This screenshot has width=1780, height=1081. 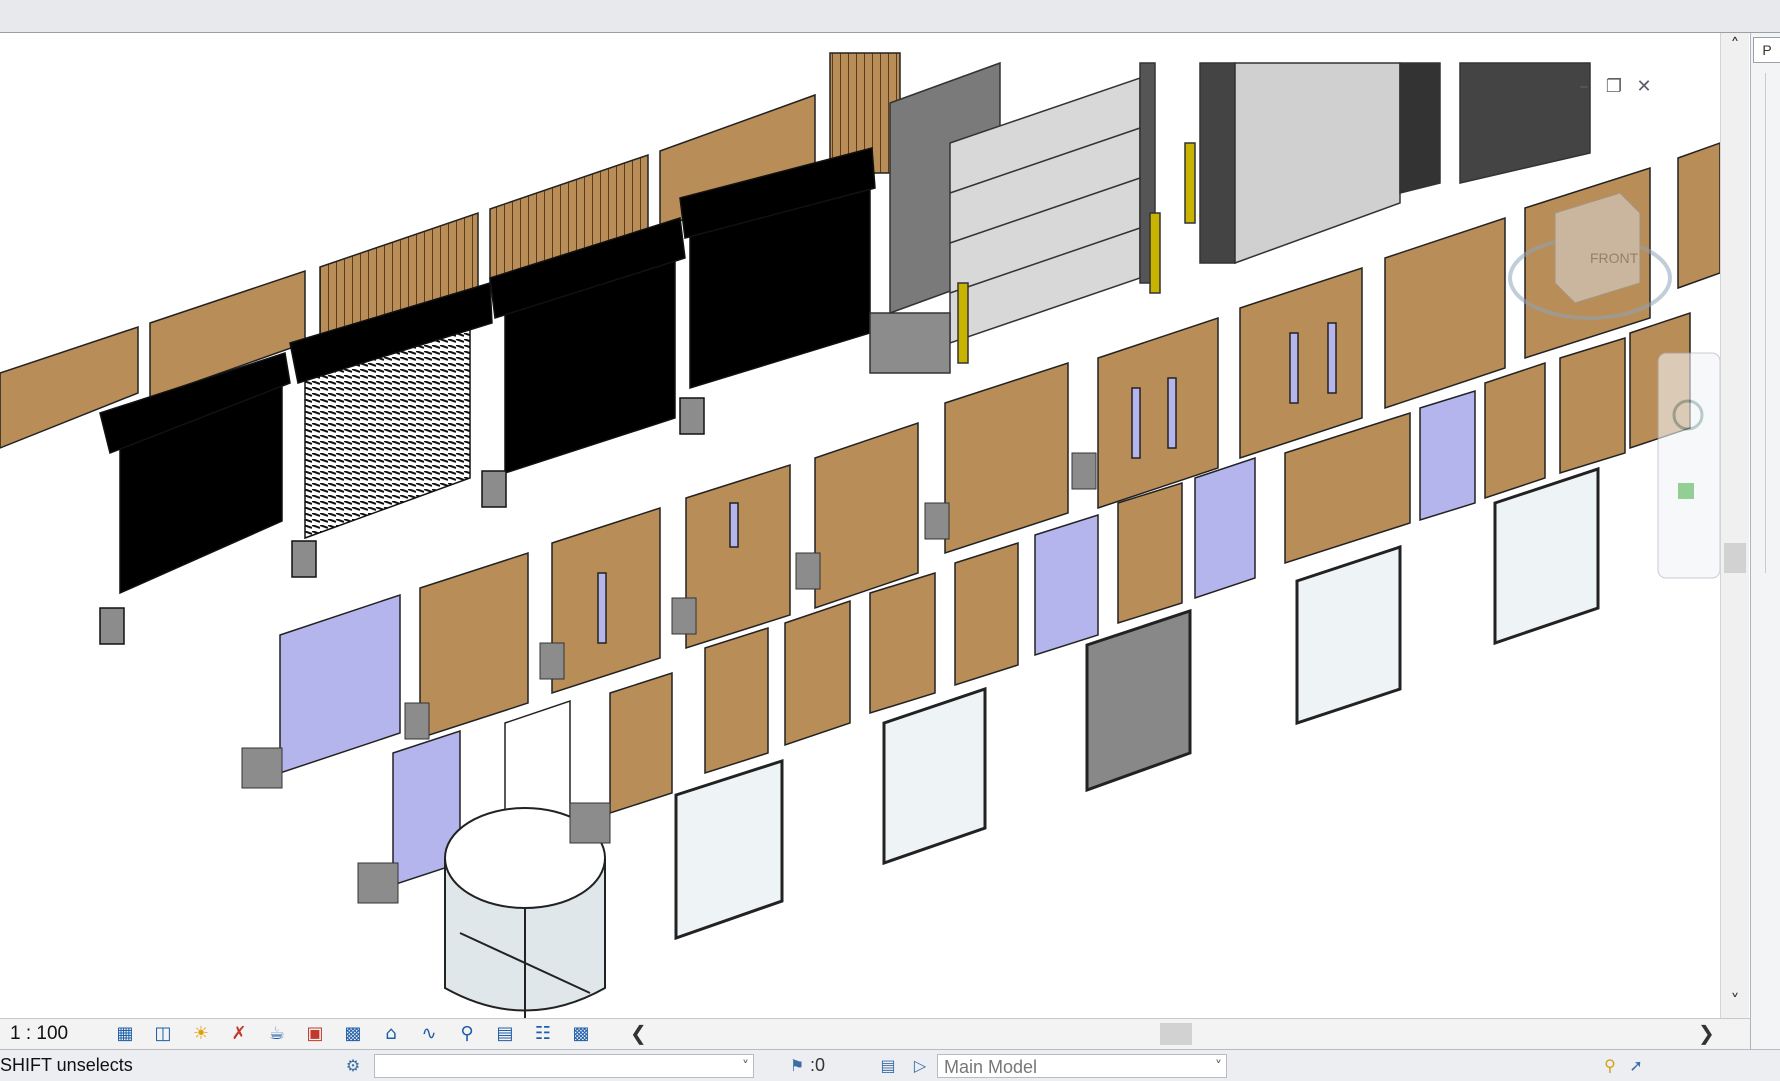 I want to click on view-window-controls: – ❐ ✕, so click(x=1614, y=87).